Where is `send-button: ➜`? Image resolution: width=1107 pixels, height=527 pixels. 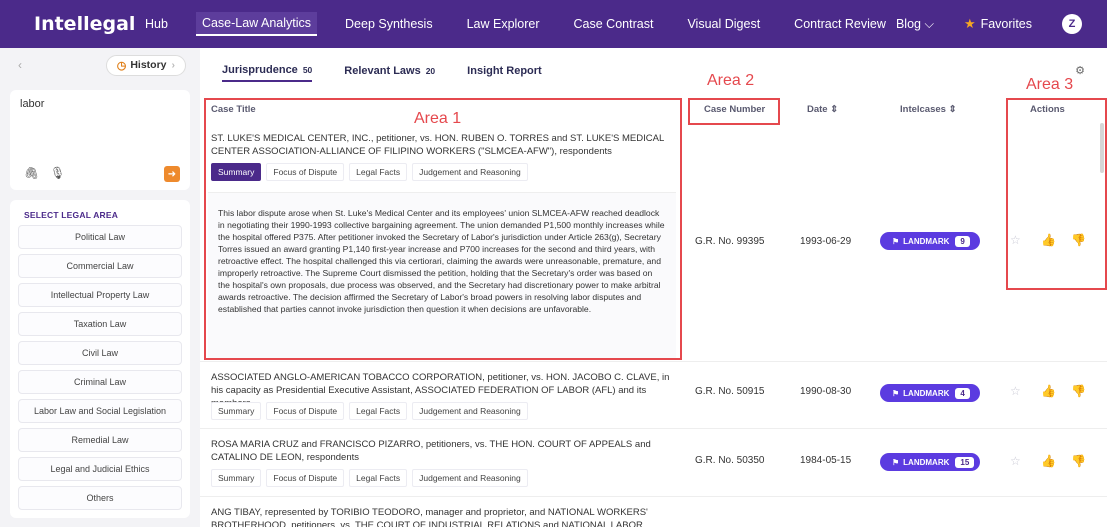 send-button: ➜ is located at coordinates (172, 174).